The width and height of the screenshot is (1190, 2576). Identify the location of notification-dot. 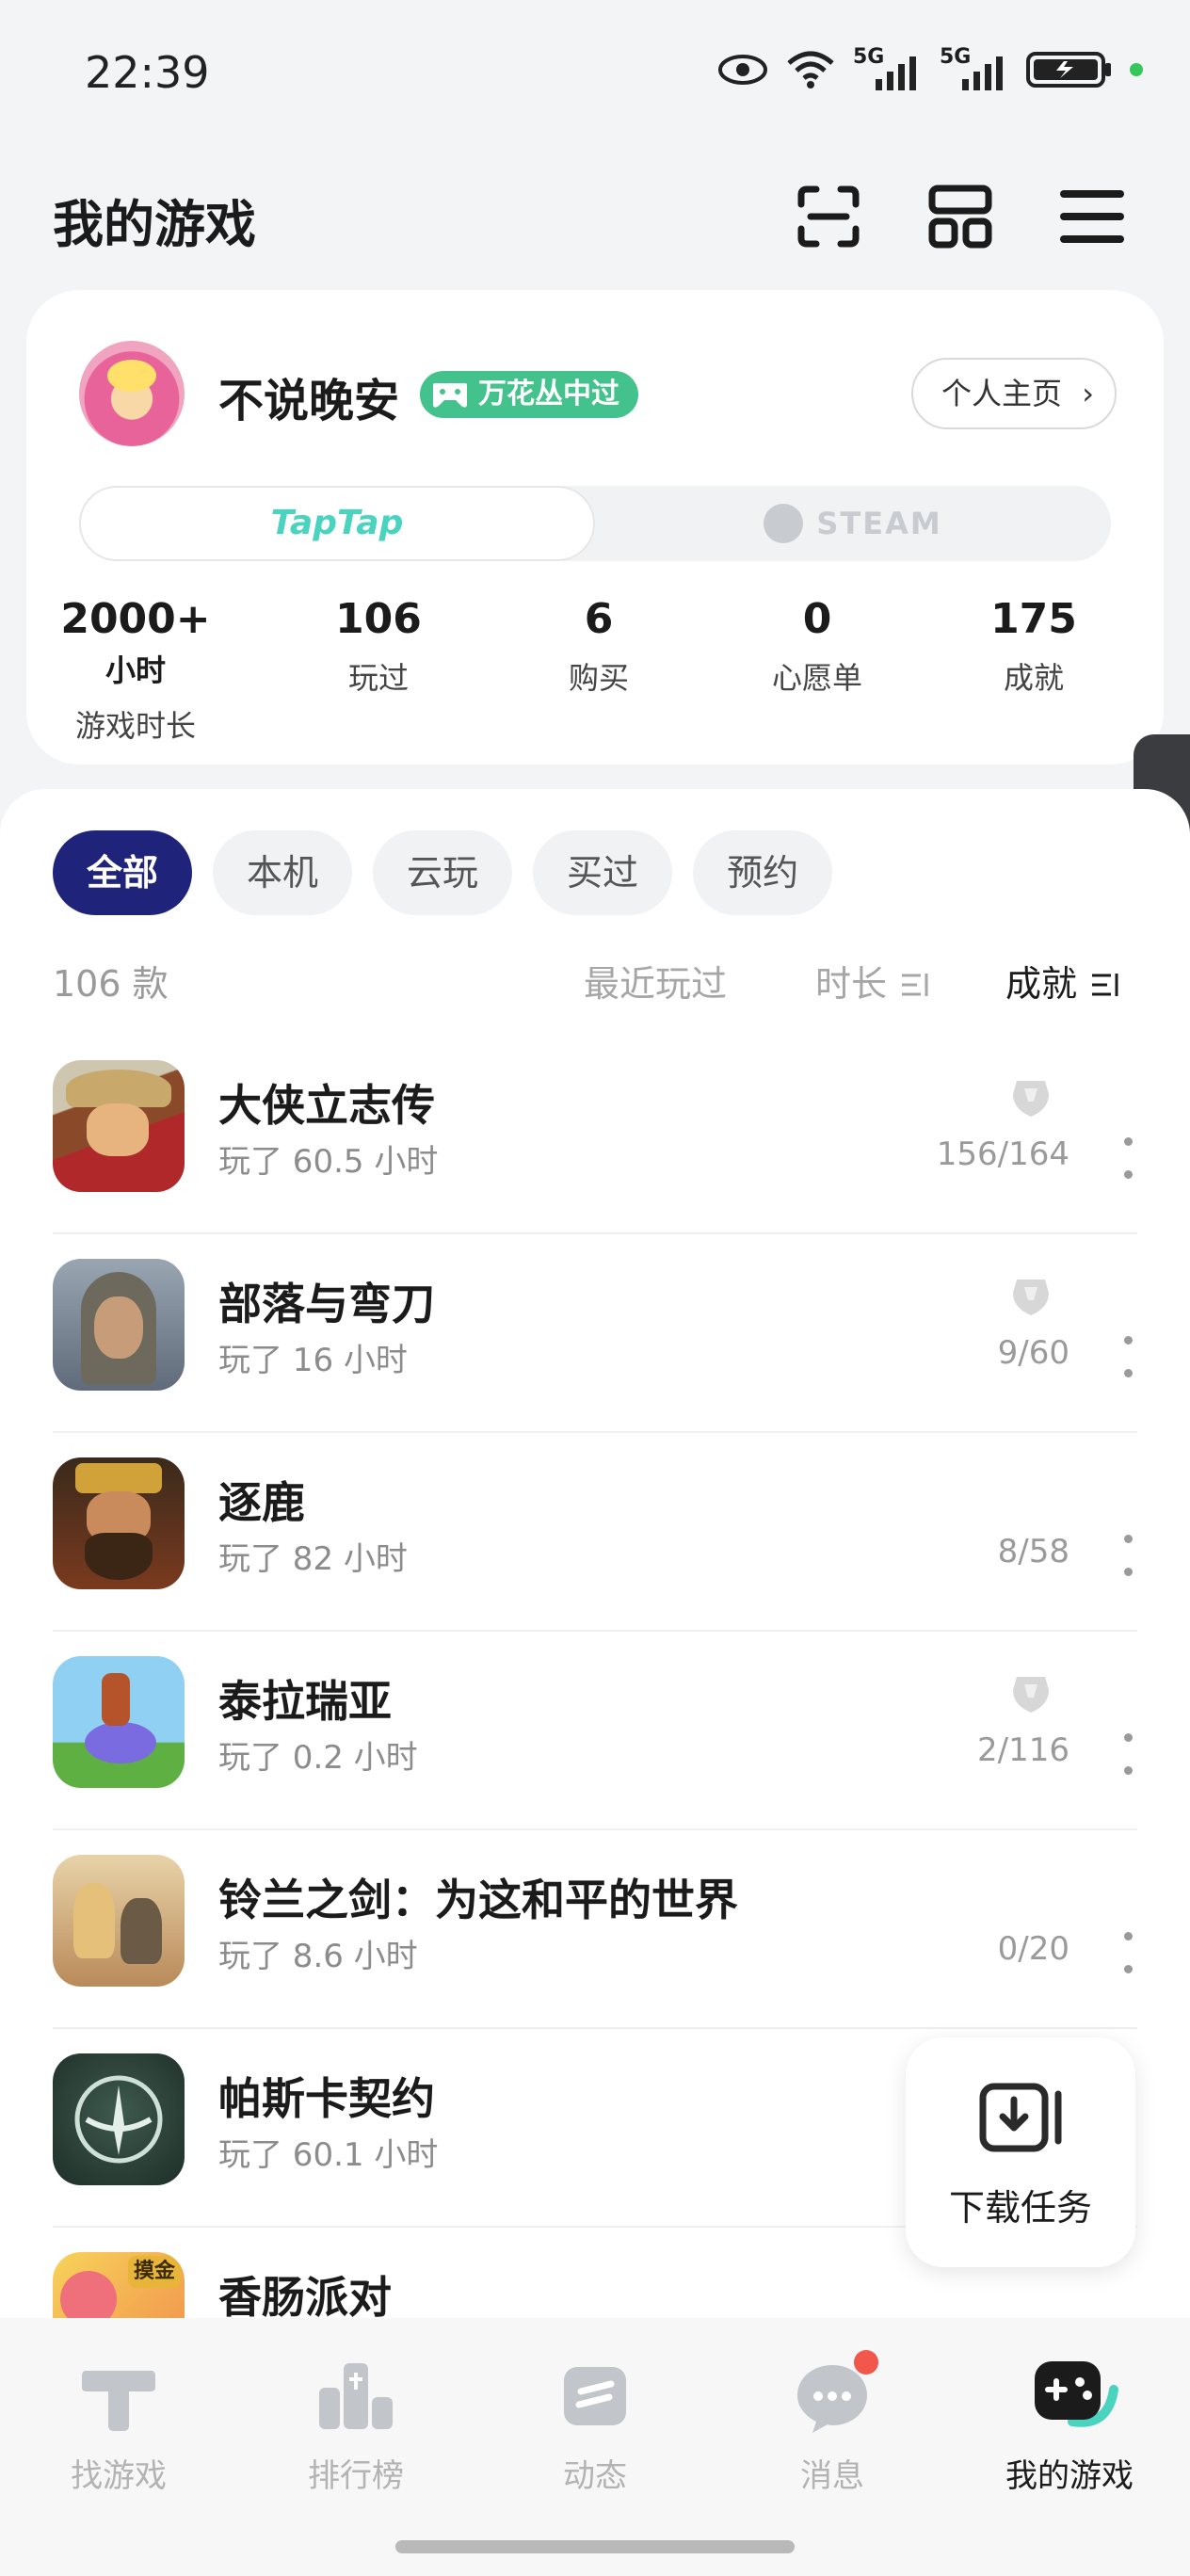
(866, 2362).